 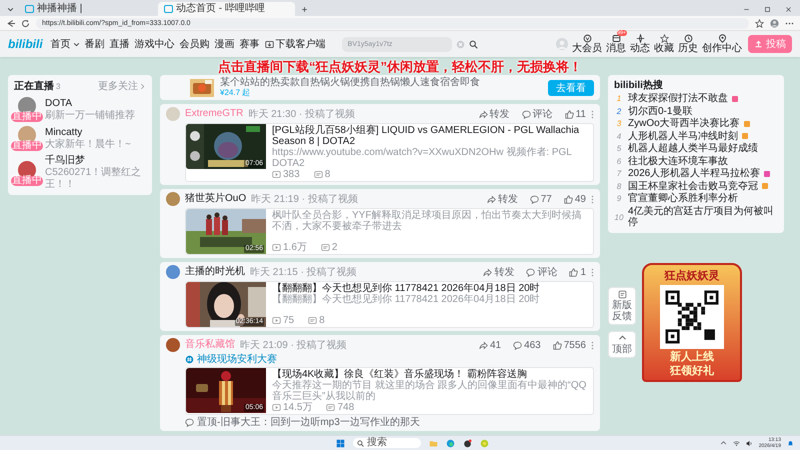 What do you see at coordinates (387, 443) in the screenshot?
I see `taskbar-search-field: 搜索` at bounding box center [387, 443].